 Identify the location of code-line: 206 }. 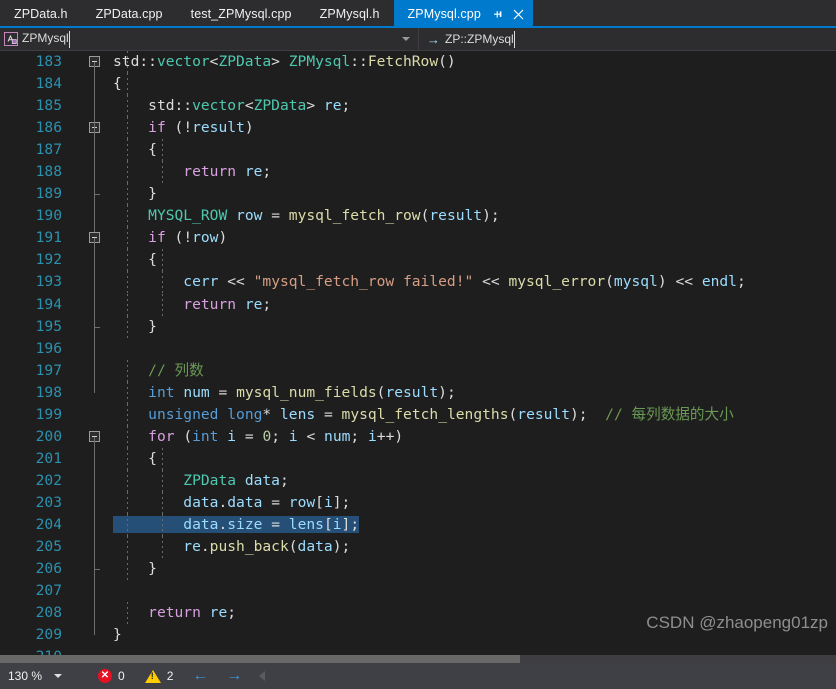
(418, 597).